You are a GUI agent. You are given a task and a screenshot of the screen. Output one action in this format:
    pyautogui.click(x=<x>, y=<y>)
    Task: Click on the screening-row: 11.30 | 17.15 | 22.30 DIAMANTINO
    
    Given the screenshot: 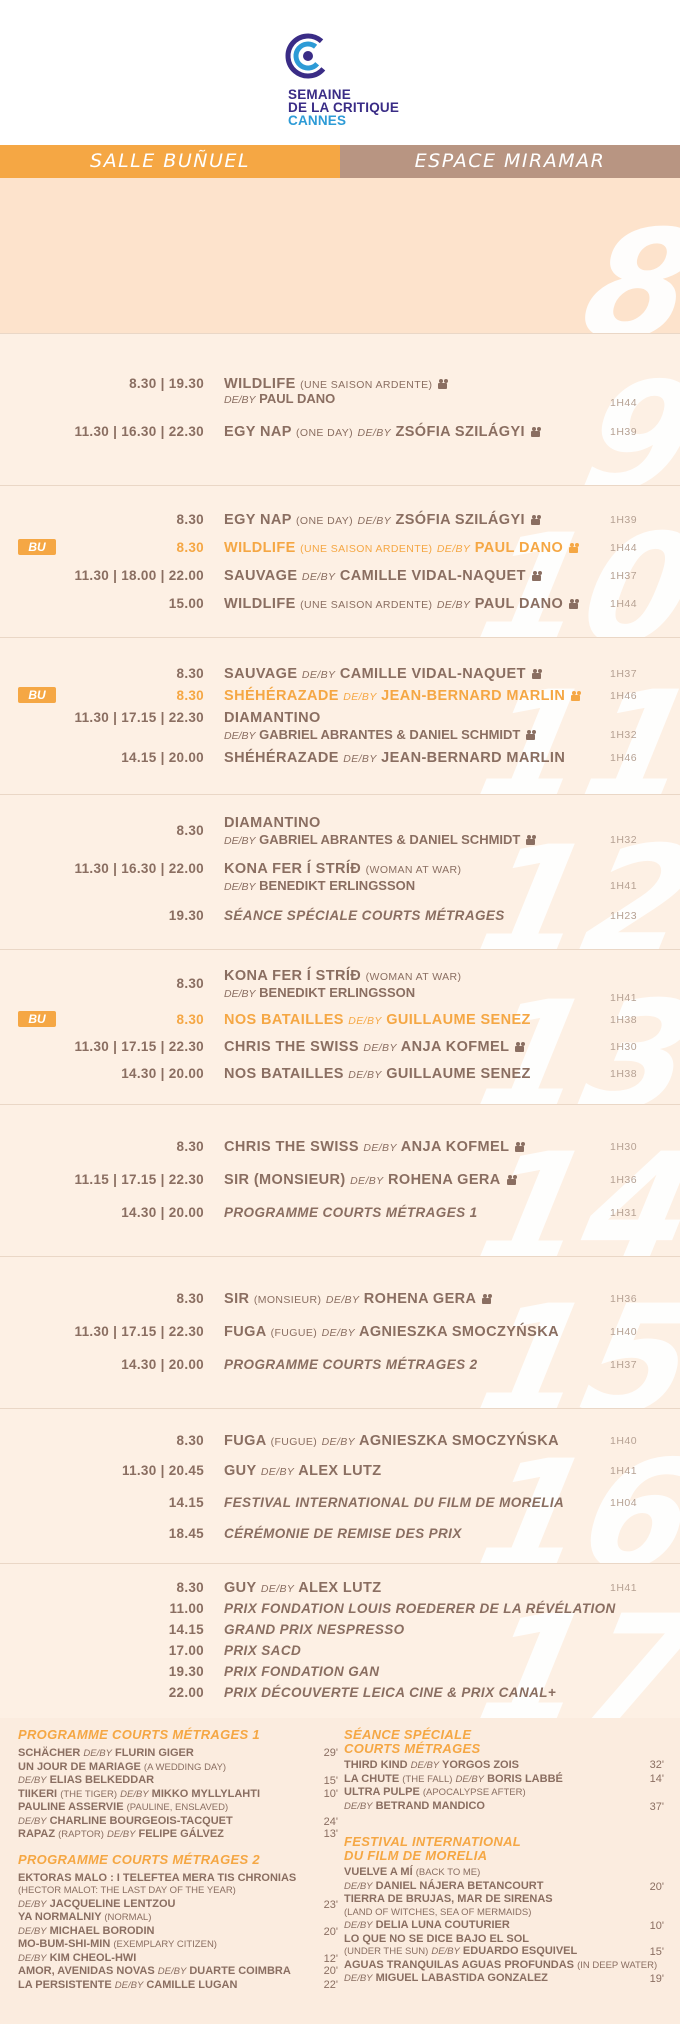 What is the action you would take?
    pyautogui.click(x=340, y=718)
    